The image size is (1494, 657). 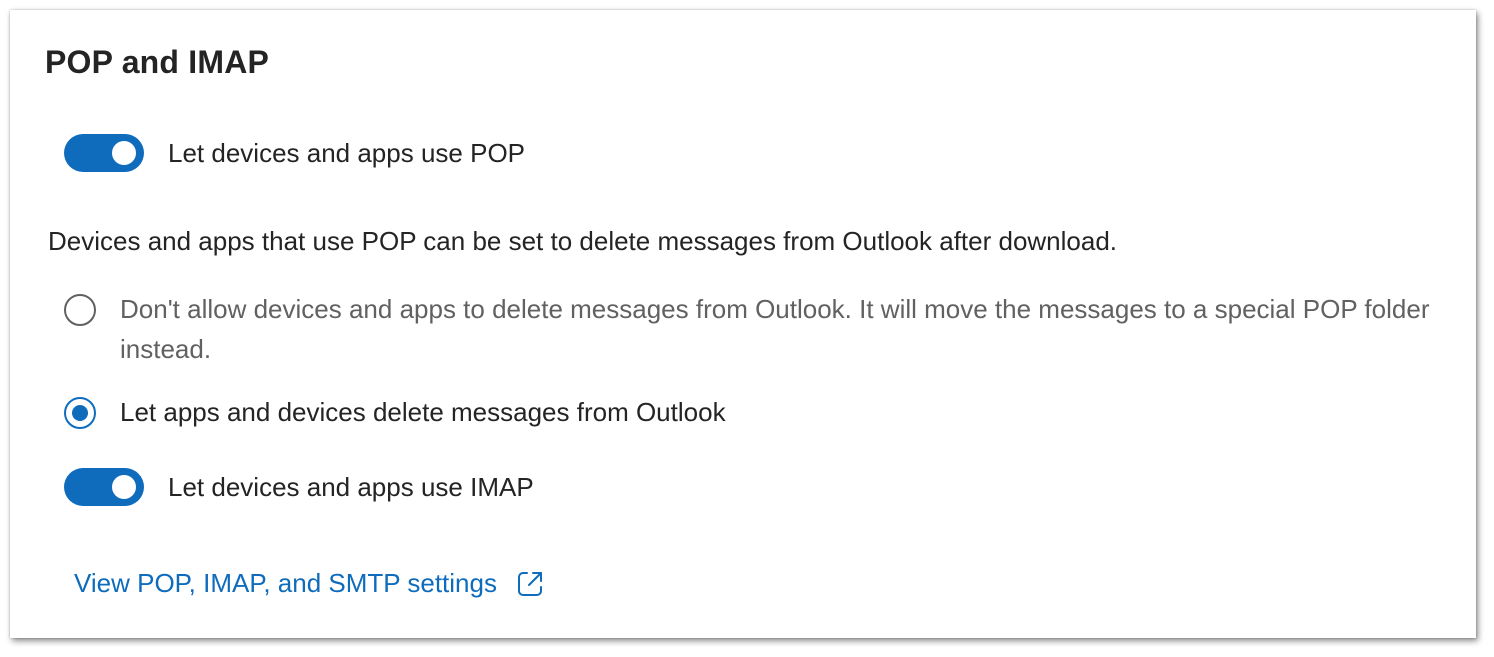 What do you see at coordinates (80, 310) in the screenshot?
I see `radio-button-dont-allow-delete` at bounding box center [80, 310].